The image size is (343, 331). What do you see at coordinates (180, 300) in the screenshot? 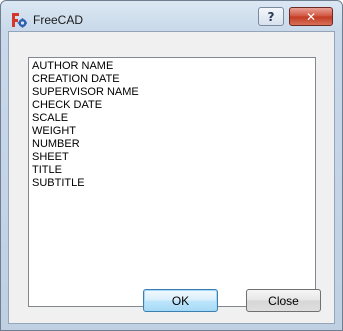
I see `ok-button: OK` at bounding box center [180, 300].